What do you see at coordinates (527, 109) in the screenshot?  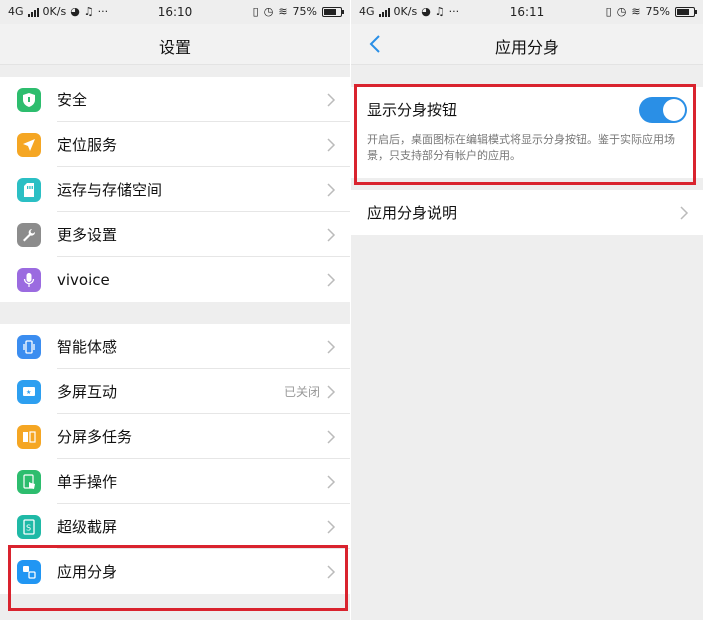 I see `show-clone-button-row: 显示分身按钮` at bounding box center [527, 109].